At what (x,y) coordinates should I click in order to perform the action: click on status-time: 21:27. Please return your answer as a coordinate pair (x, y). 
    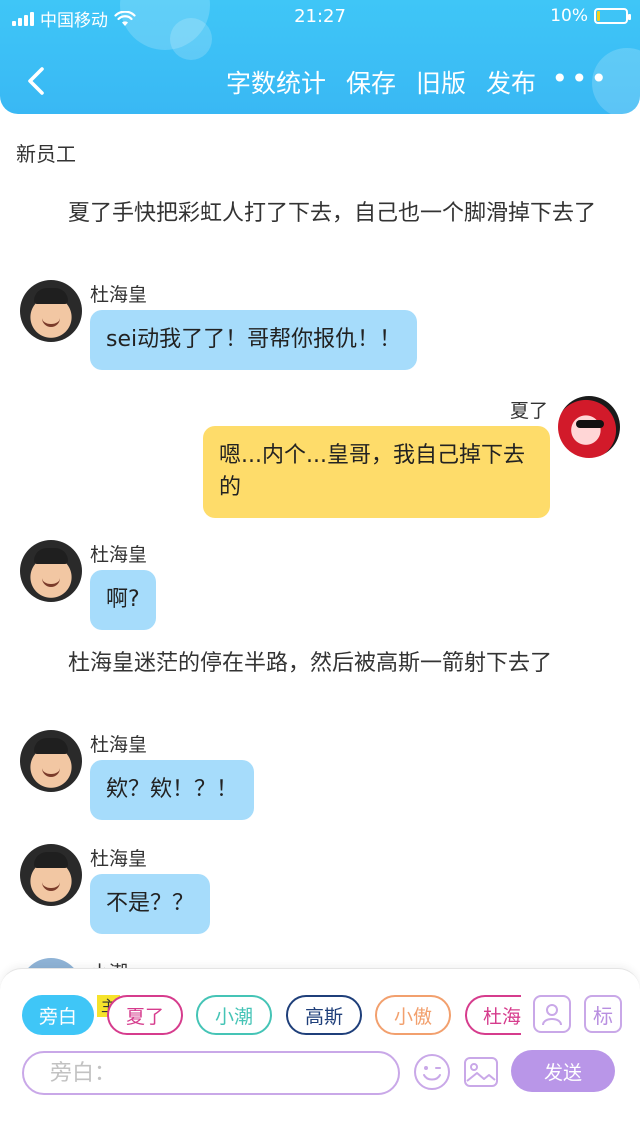
    Looking at the image, I should click on (320, 16).